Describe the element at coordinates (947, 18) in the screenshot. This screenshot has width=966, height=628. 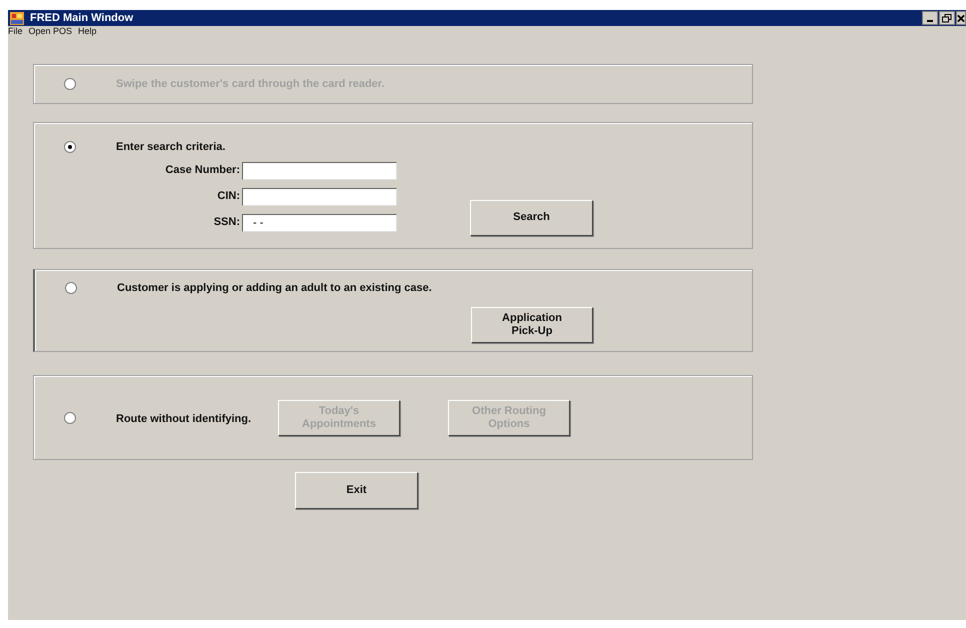
I see `restore-button` at that location.